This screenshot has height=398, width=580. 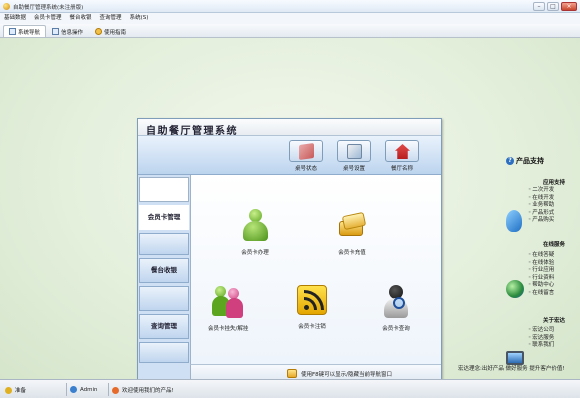 I want to click on table-status-icon, so click(x=306, y=151).